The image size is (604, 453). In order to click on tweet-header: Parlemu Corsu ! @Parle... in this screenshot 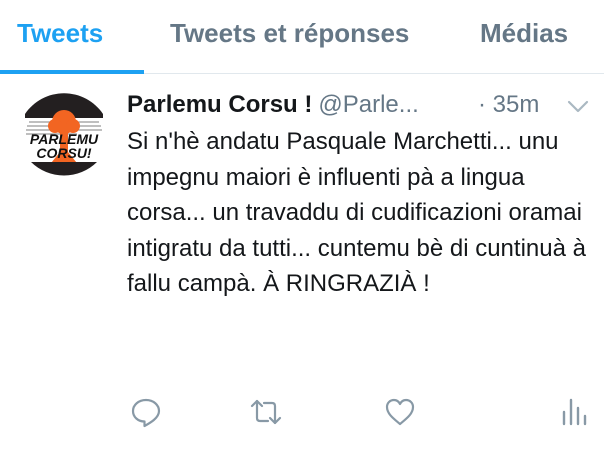, I will do `click(273, 105)`.